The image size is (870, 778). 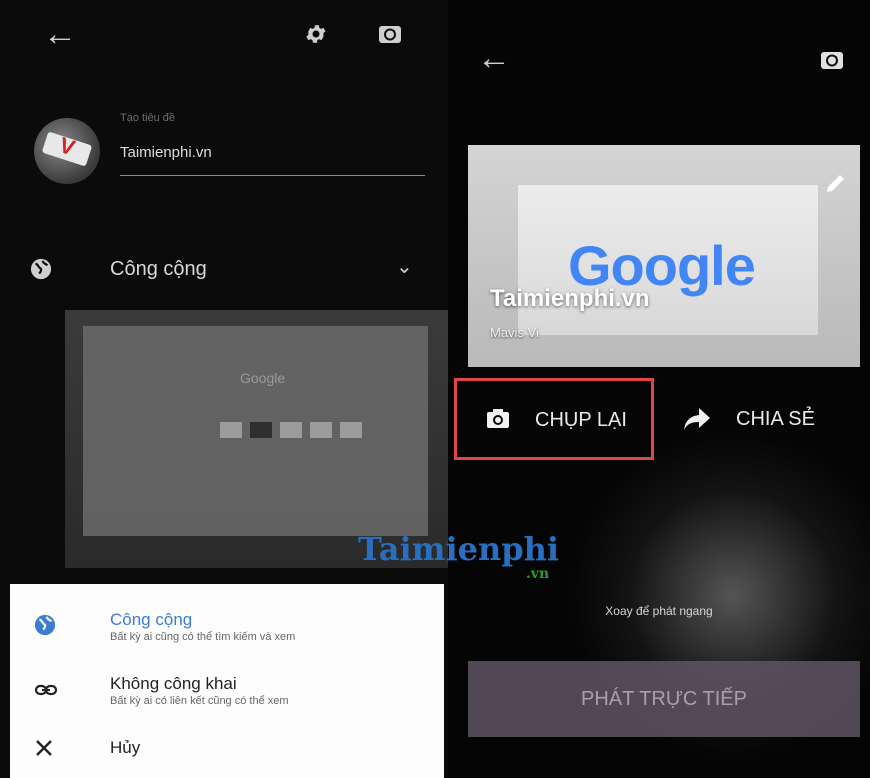 I want to click on go-live-button: PHÁT TRỰC TIẾP, so click(x=664, y=699).